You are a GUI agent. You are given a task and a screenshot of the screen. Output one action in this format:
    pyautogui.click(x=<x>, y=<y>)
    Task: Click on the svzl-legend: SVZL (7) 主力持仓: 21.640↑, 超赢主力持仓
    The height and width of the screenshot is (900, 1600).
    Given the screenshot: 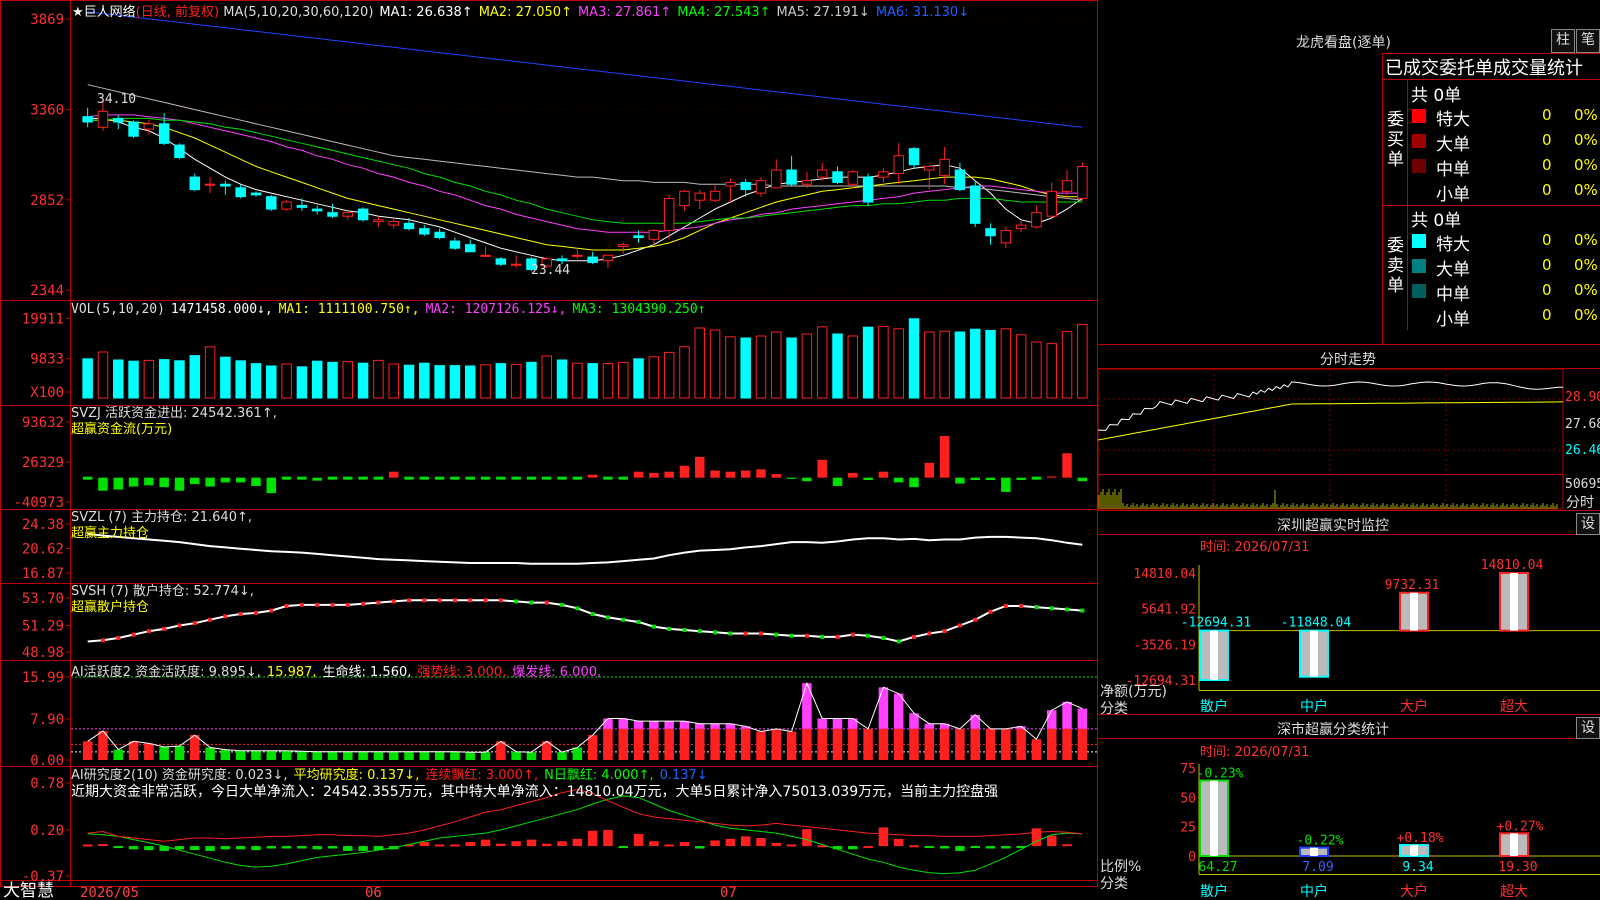 What is the action you would take?
    pyautogui.click(x=164, y=526)
    